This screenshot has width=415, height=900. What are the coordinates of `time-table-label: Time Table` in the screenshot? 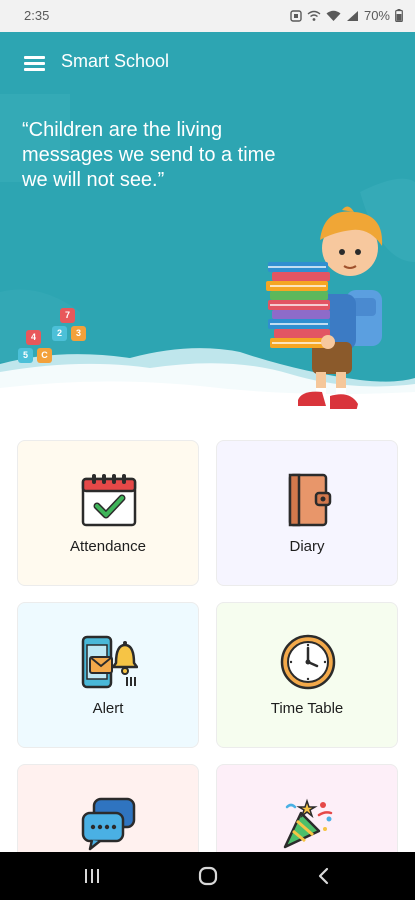 It's located at (307, 708).